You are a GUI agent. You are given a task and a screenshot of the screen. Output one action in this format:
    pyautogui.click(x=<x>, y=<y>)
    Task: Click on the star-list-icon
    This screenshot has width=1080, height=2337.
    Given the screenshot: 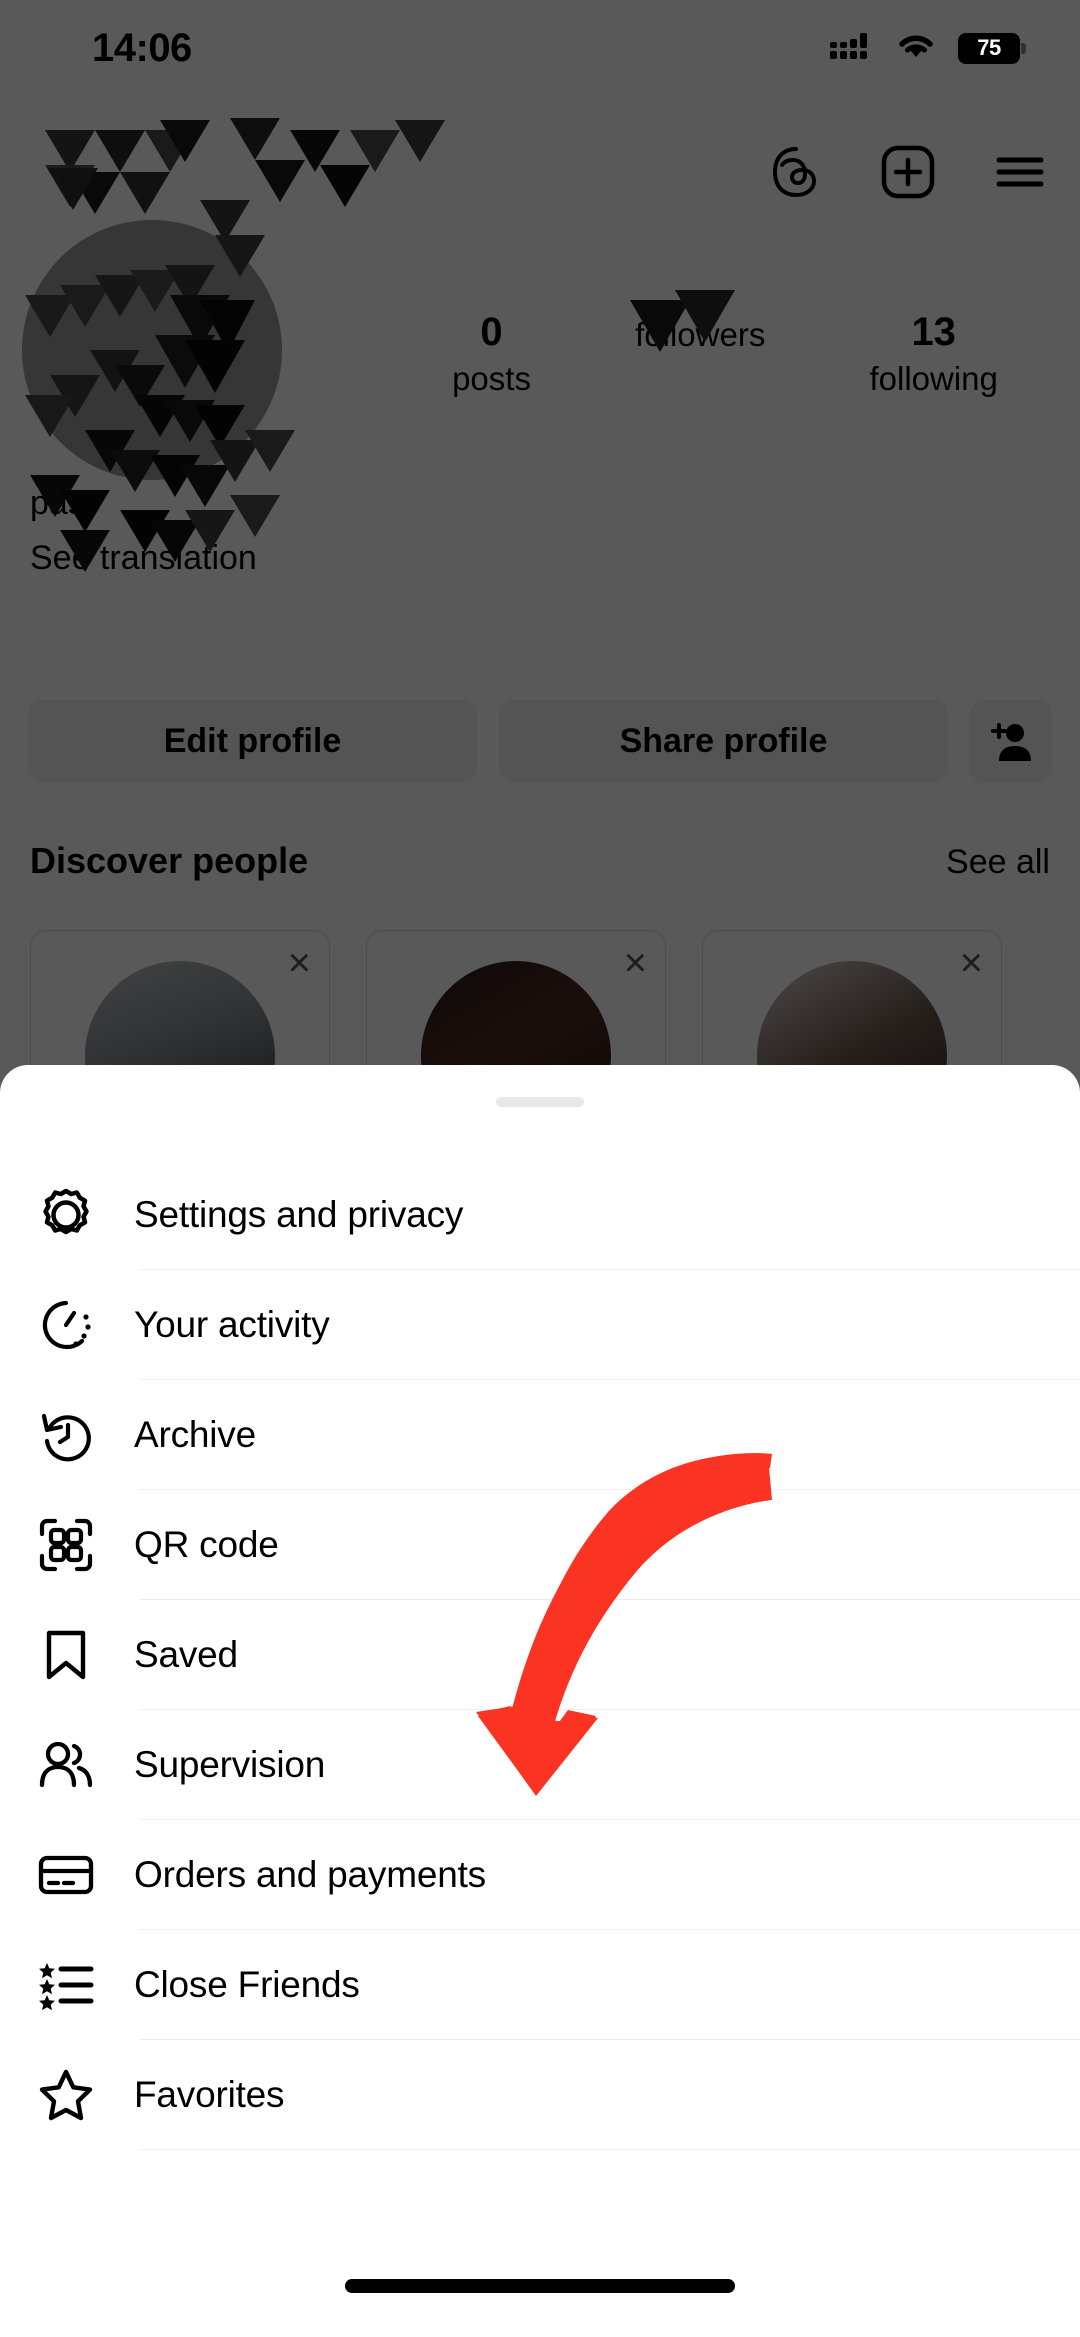 What is the action you would take?
    pyautogui.click(x=66, y=1985)
    